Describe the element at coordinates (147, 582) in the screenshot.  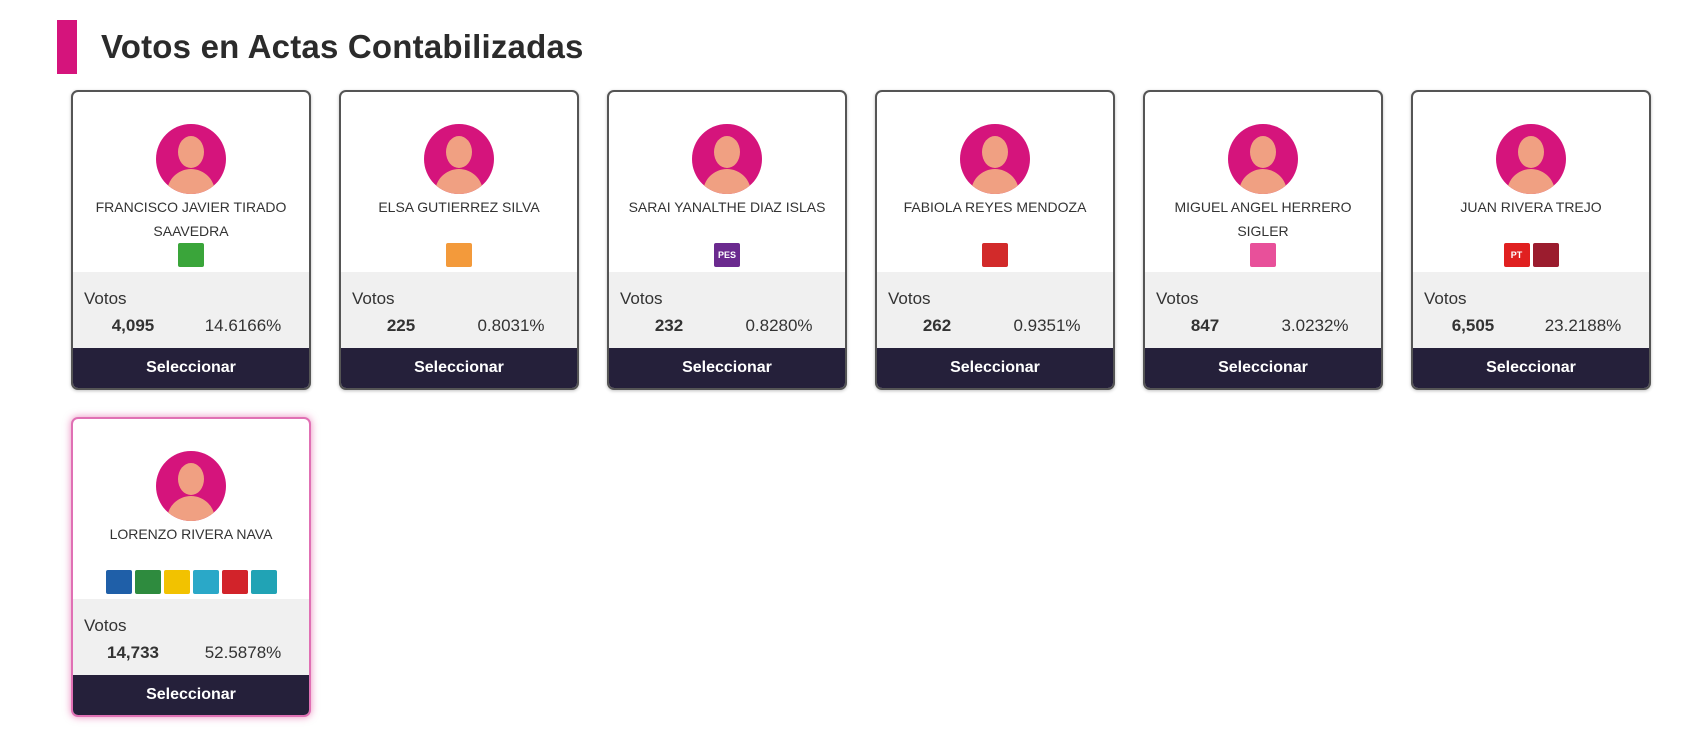
I see `pri-logo` at that location.